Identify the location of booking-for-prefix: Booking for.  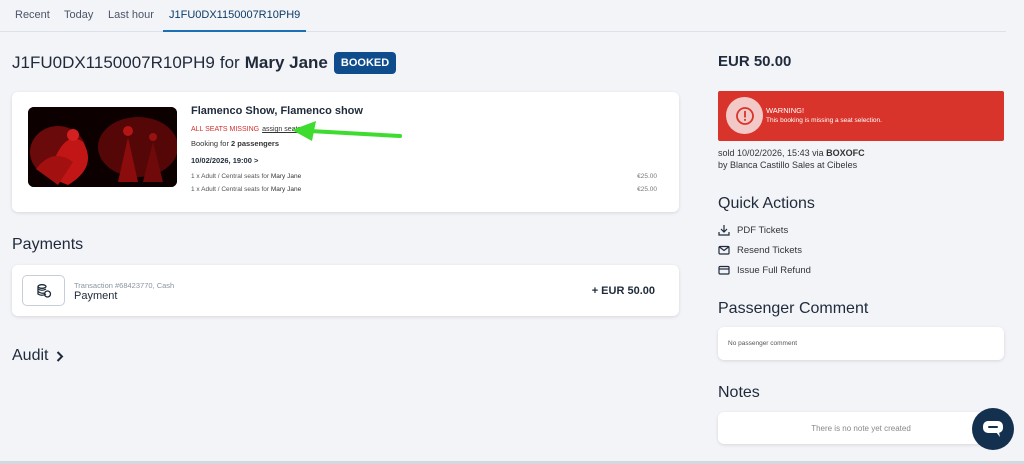
(210, 143).